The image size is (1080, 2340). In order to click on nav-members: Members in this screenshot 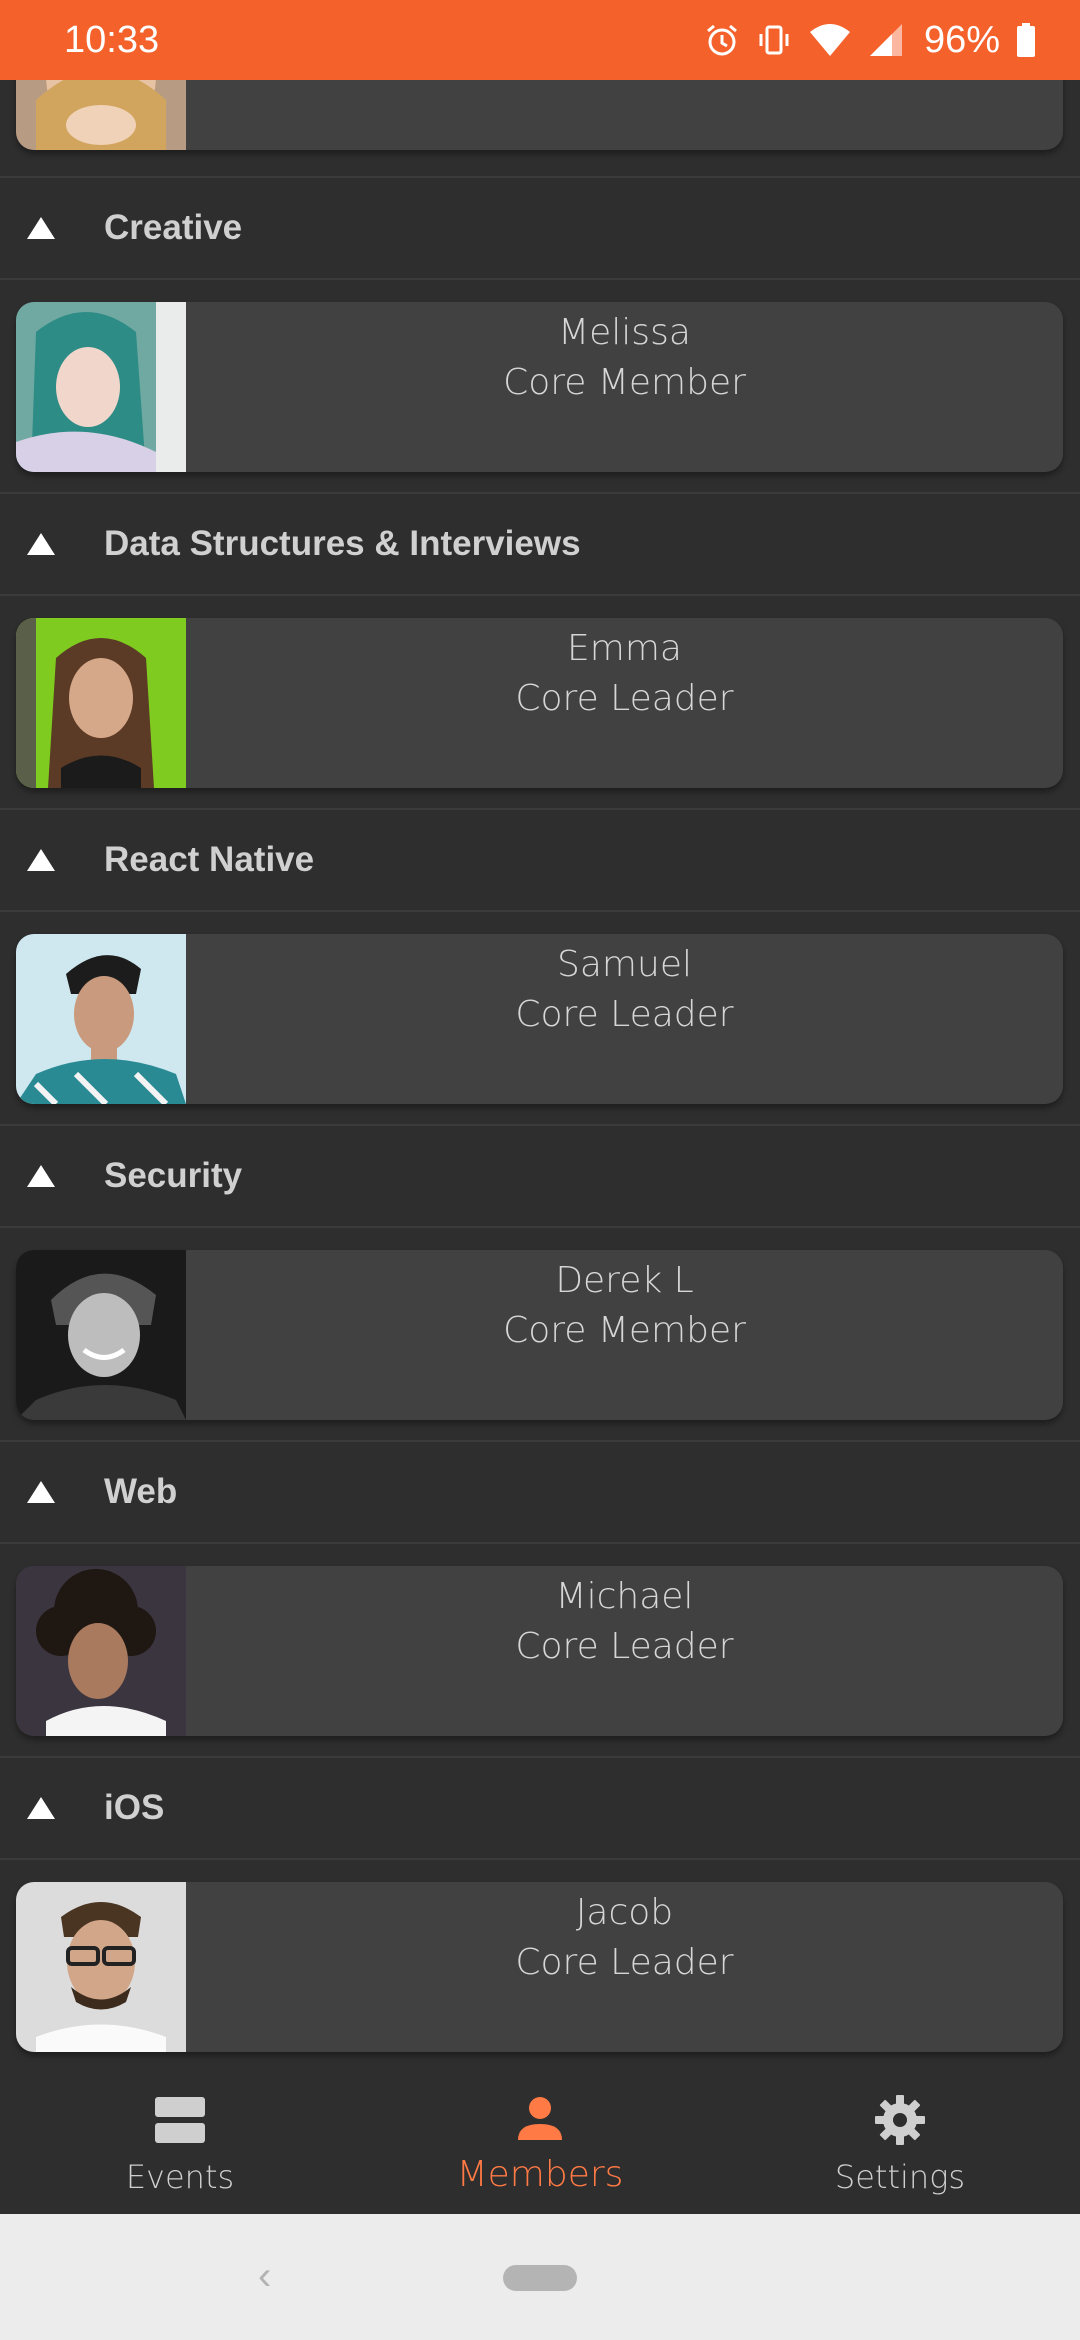, I will do `click(540, 2142)`.